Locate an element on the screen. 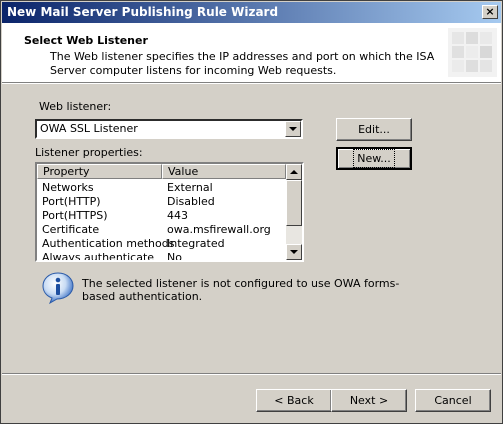 The width and height of the screenshot is (503, 424). title-bar: New Mail Server Publishing Rule Wizard × is located at coordinates (251, 12).